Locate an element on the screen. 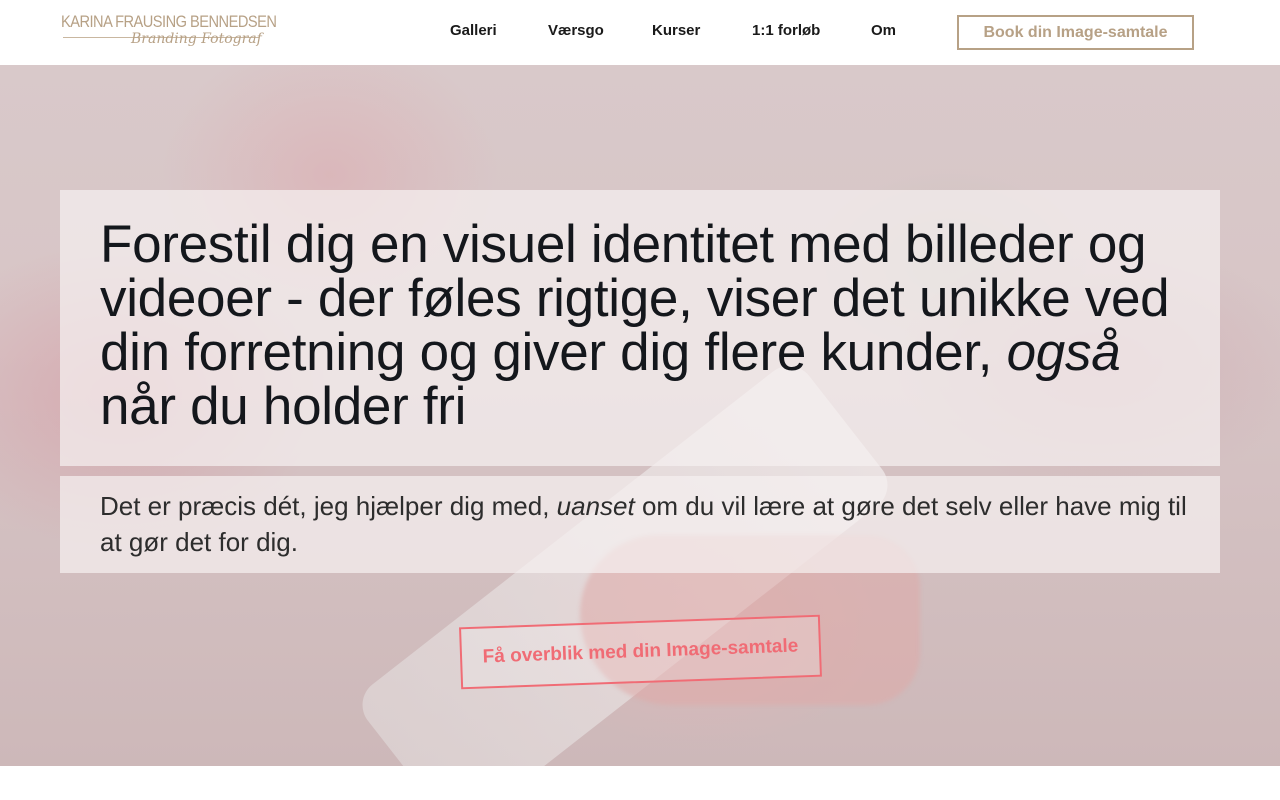 The image size is (1280, 800). below-fold-strip is located at coordinates (640, 783).